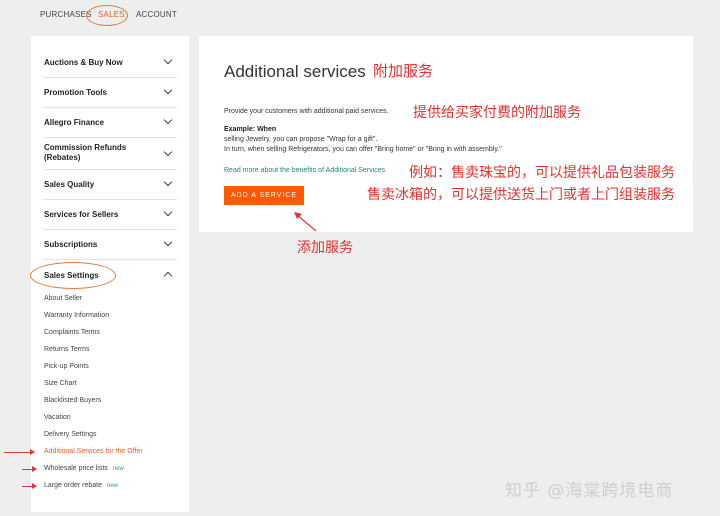 This screenshot has width=720, height=516. I want to click on top-navigation: PURCHASES SALES ACCOUNT, so click(360, 15).